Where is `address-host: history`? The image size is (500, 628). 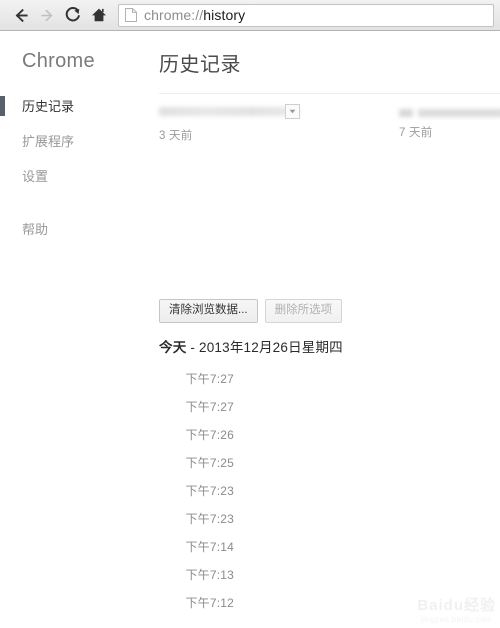 address-host: history is located at coordinates (224, 15).